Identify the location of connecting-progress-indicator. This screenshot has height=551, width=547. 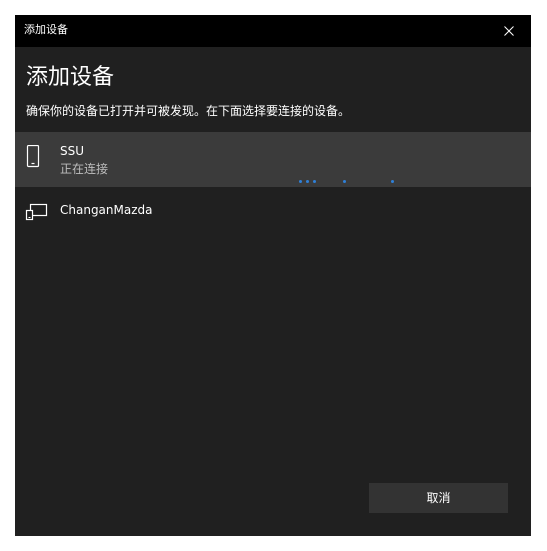
(355, 182).